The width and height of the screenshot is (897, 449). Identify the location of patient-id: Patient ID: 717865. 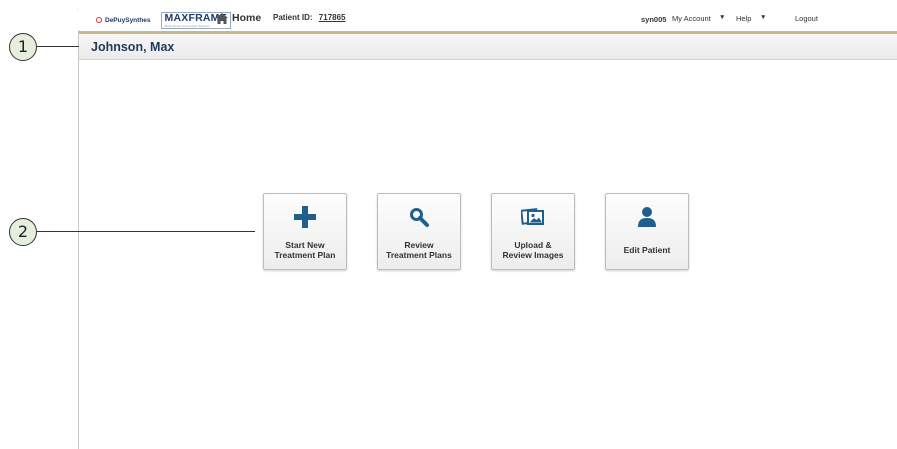
(309, 17).